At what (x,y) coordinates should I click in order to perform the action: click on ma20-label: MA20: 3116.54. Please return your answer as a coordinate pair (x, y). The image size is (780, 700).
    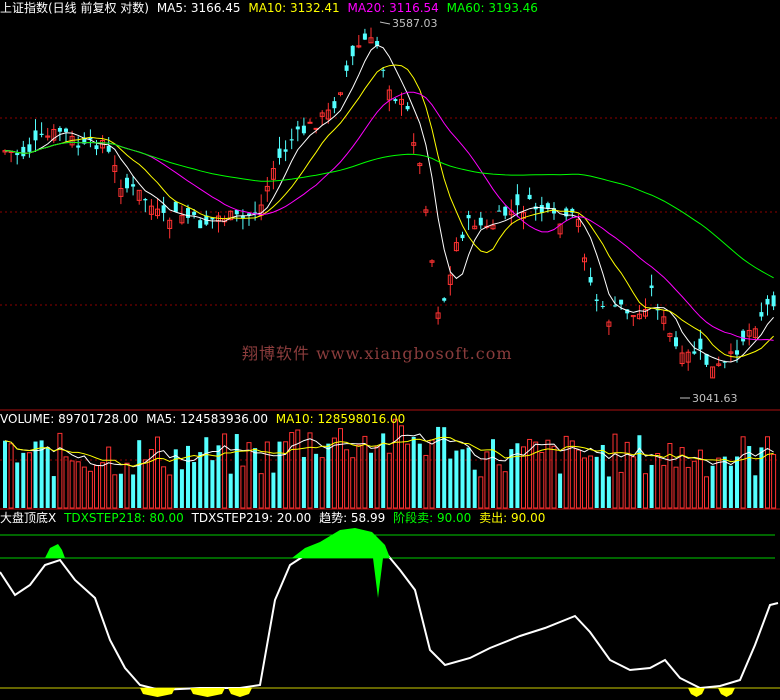
    Looking at the image, I should click on (393, 8).